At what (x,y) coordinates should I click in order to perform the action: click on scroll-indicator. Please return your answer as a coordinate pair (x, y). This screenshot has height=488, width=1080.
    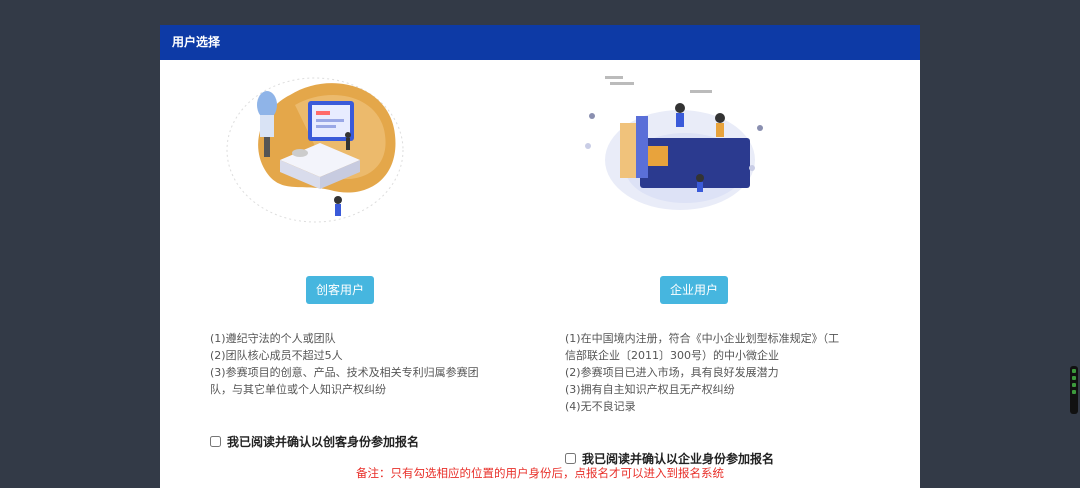
    Looking at the image, I should click on (1074, 390).